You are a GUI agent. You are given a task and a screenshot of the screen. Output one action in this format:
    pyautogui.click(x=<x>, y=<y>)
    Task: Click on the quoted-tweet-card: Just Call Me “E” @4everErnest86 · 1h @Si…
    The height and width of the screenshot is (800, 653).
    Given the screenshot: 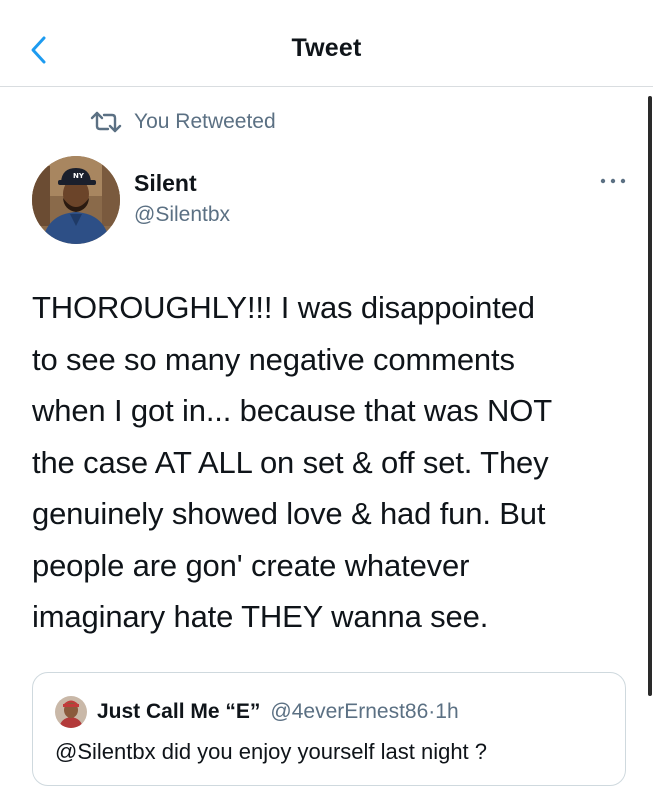 What is the action you would take?
    pyautogui.click(x=329, y=729)
    